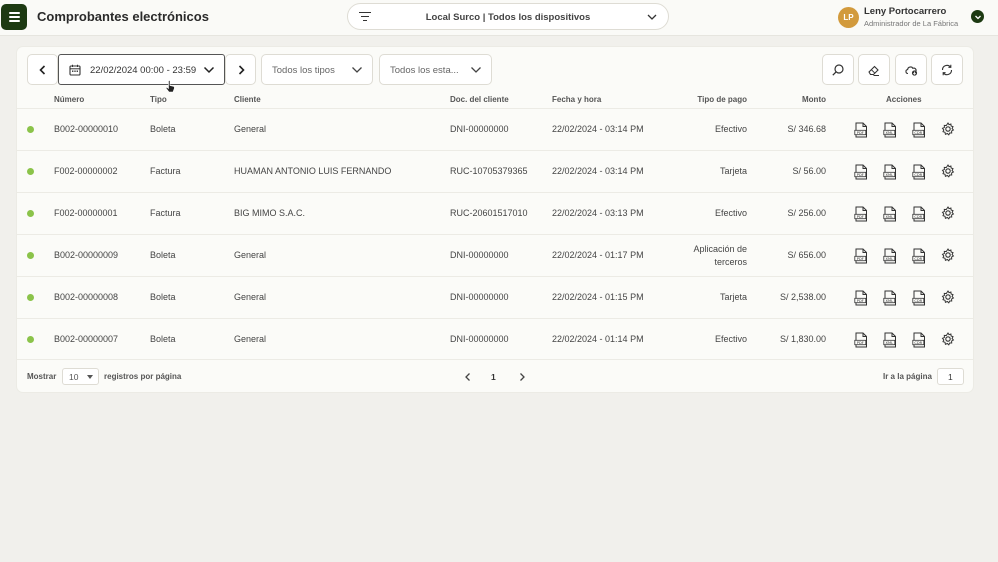 The image size is (998, 562). I want to click on column-header-pago: Tipo de pago, so click(722, 99).